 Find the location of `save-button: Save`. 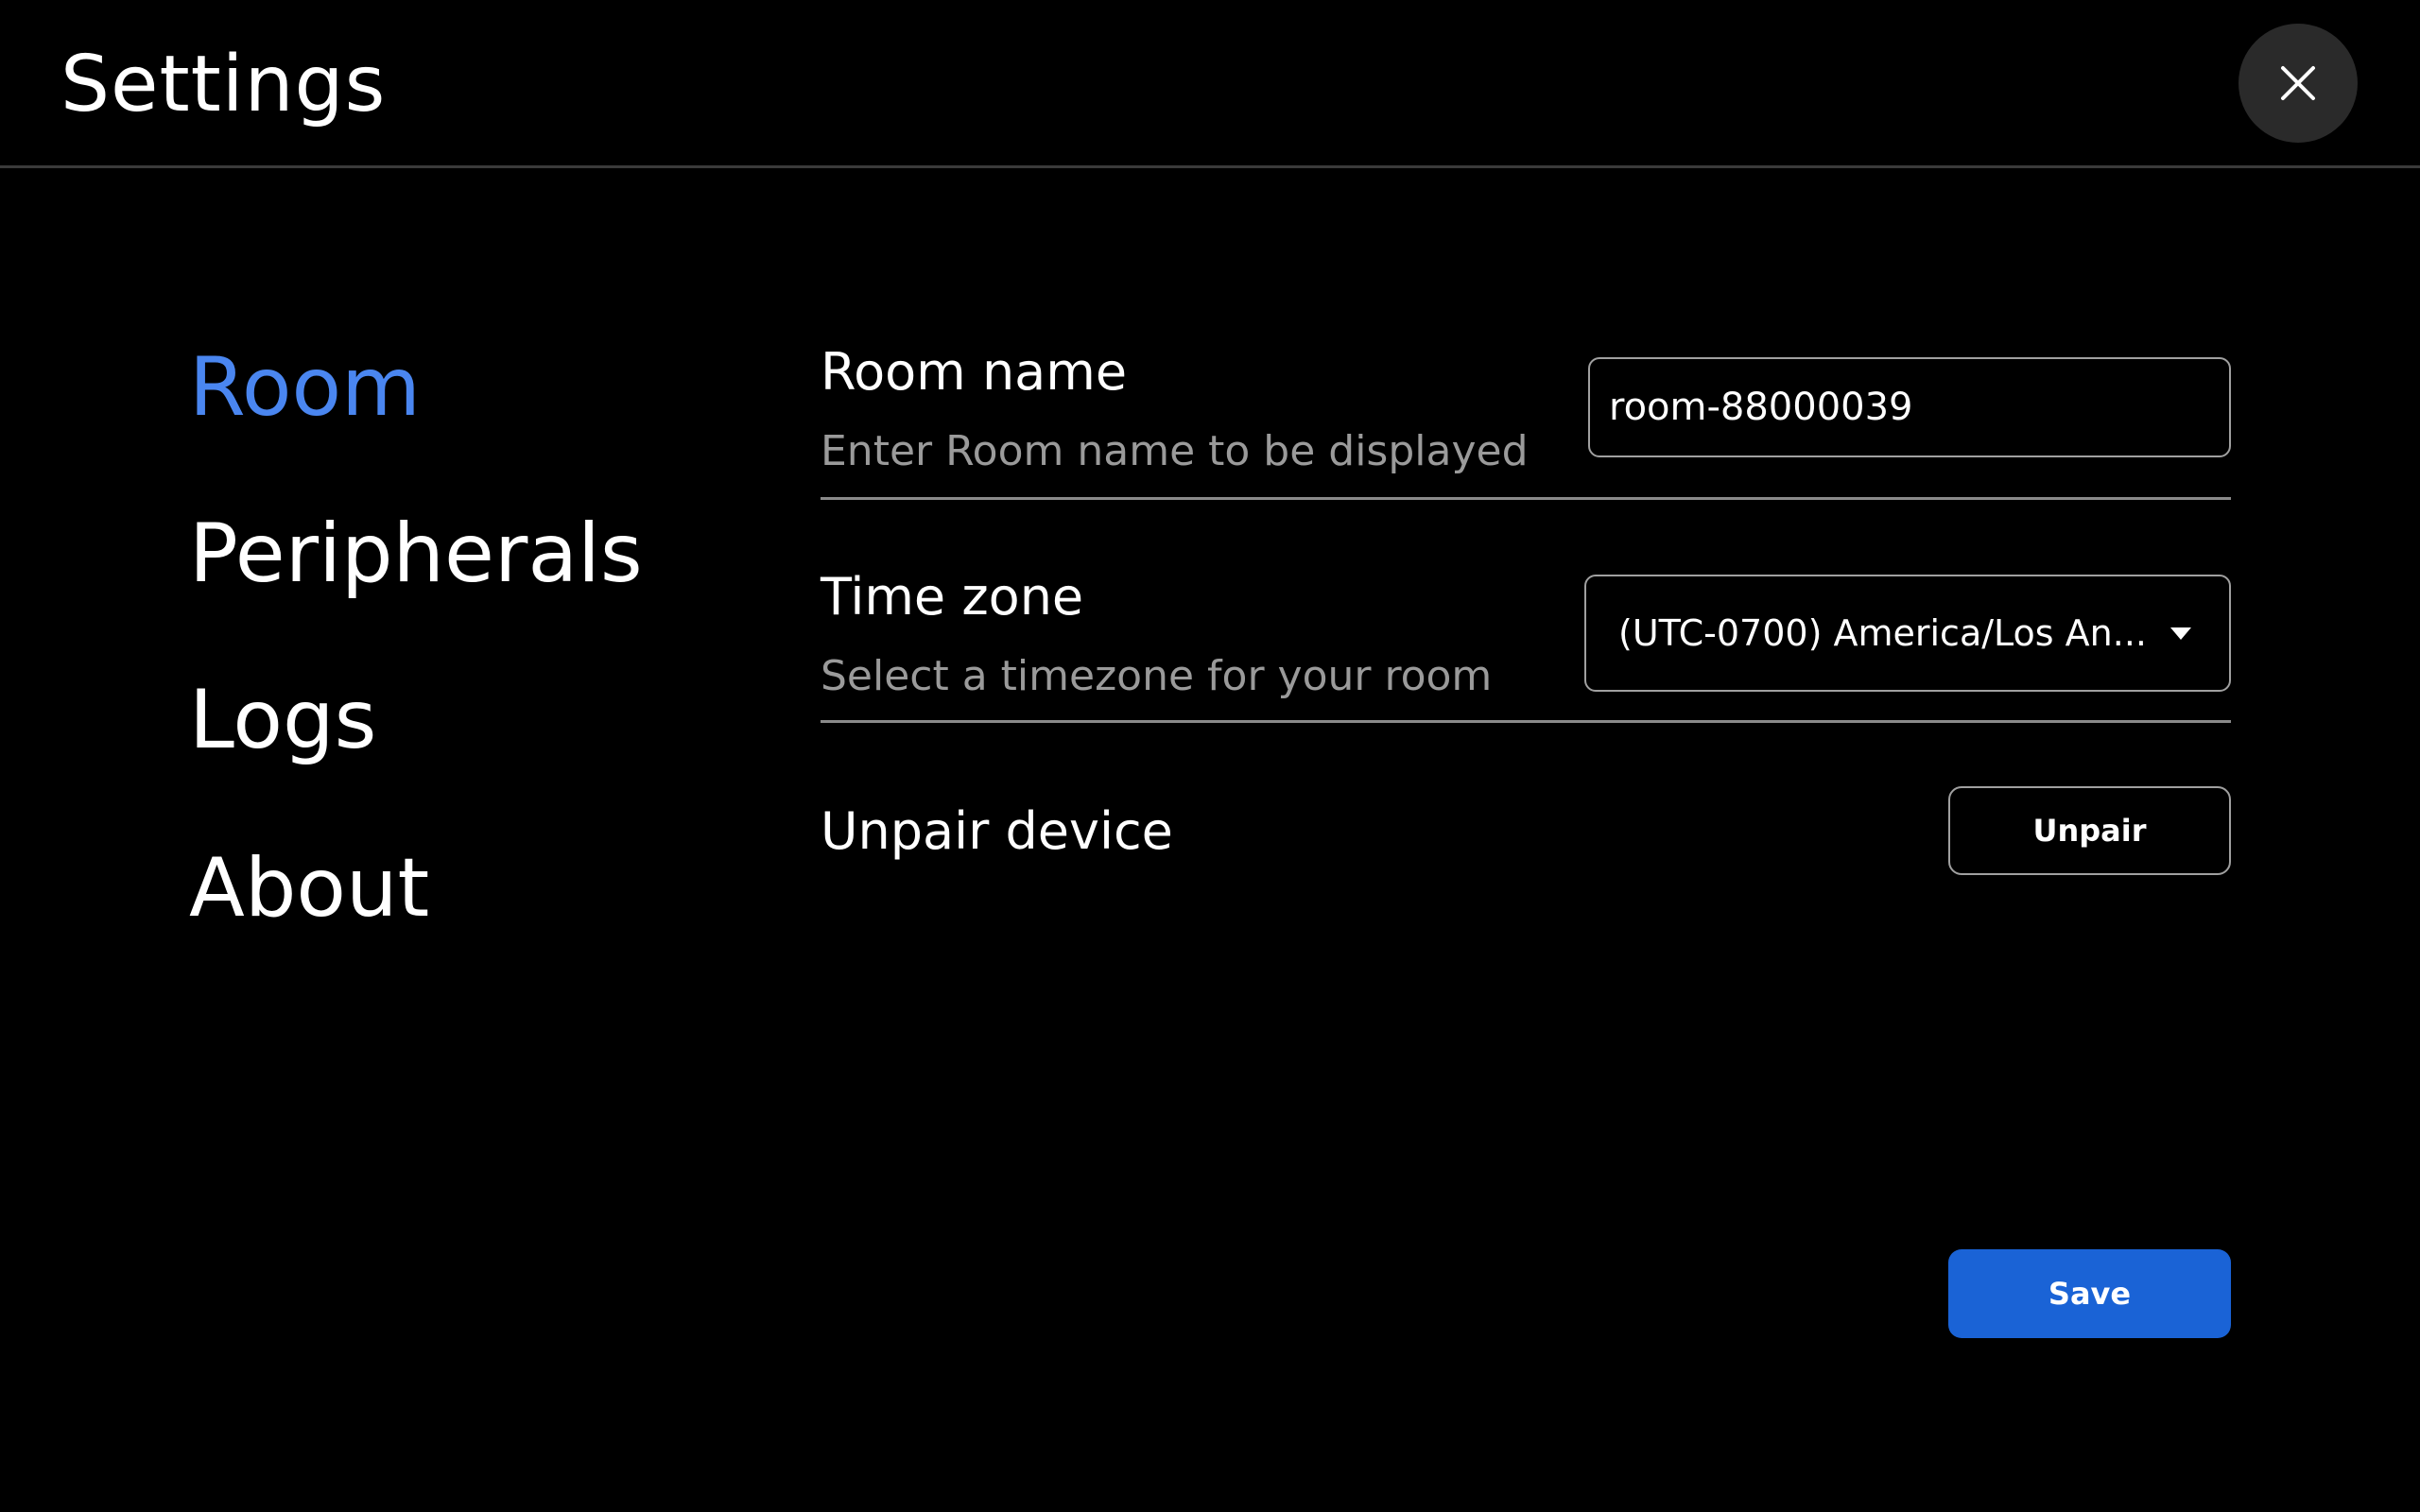

save-button: Save is located at coordinates (2089, 1293).